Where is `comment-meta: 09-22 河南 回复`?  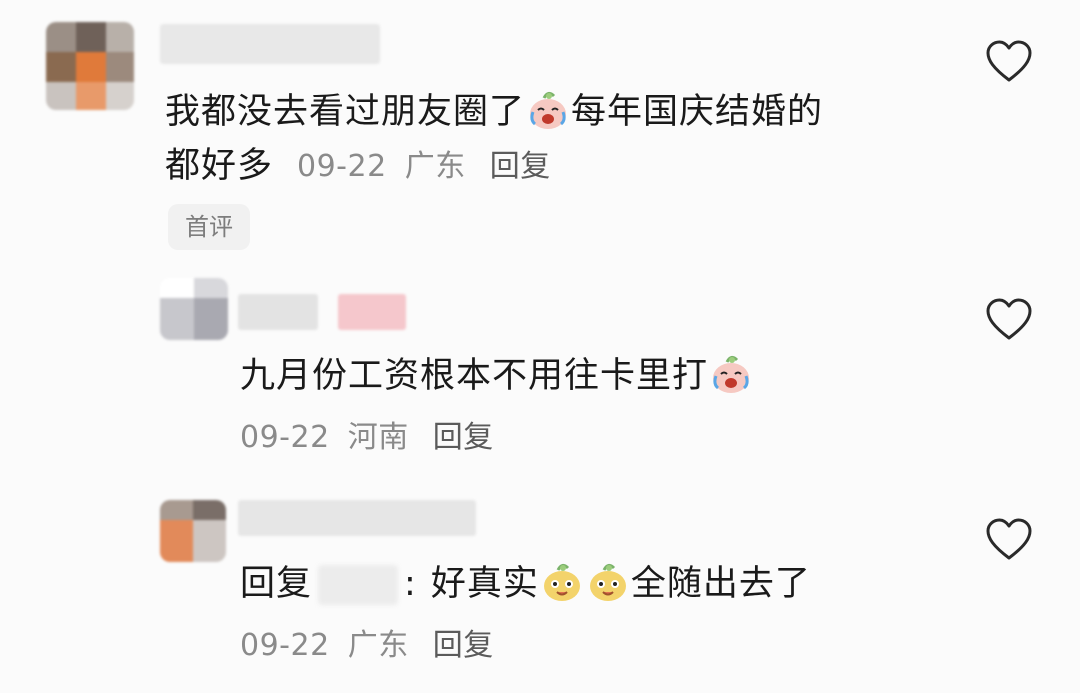 comment-meta: 09-22 河南 回复 is located at coordinates (367, 438).